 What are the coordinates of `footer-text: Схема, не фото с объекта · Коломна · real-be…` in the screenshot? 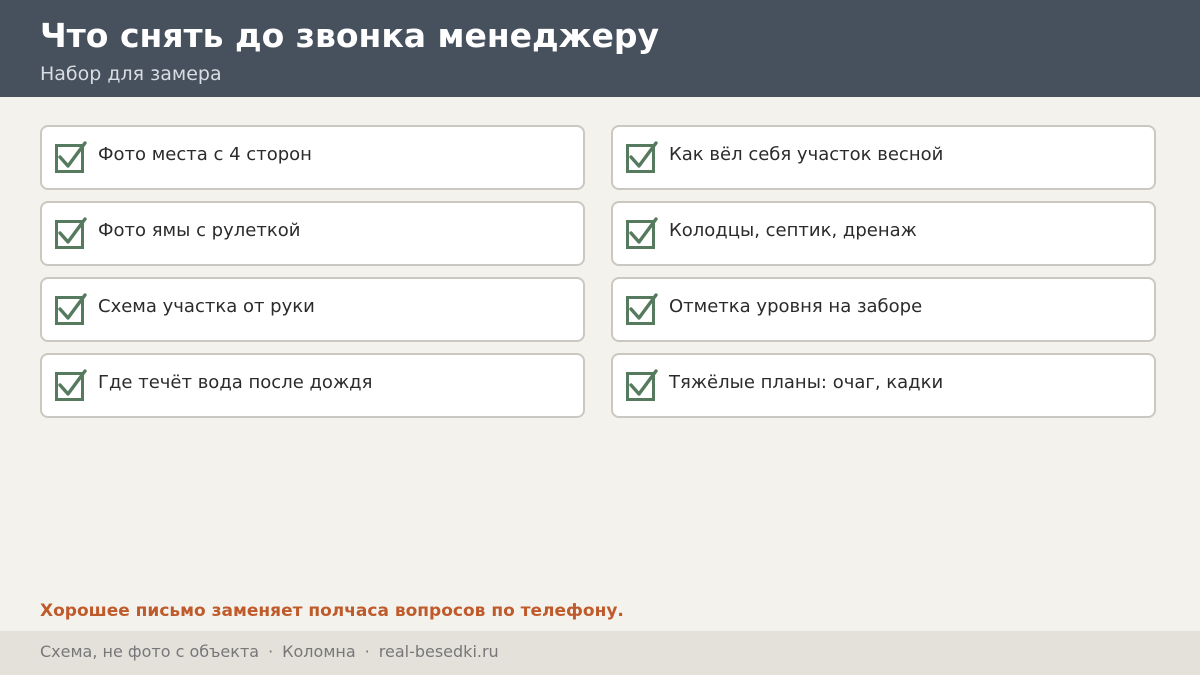 It's located at (269, 652).